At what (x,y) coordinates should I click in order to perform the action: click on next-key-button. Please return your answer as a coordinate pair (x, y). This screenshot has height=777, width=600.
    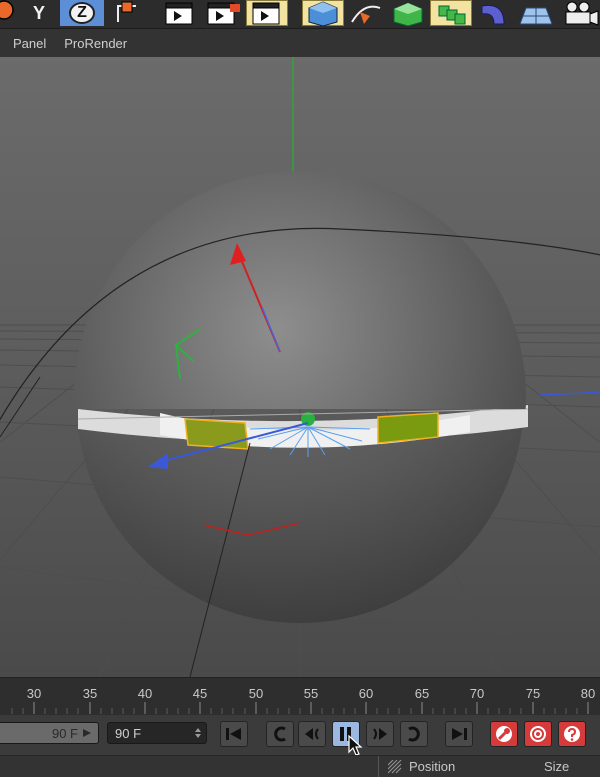
    Looking at the image, I should click on (414, 734).